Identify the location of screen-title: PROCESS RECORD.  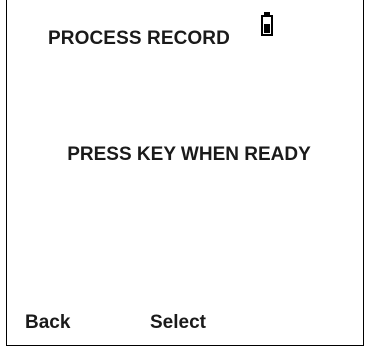
(139, 38).